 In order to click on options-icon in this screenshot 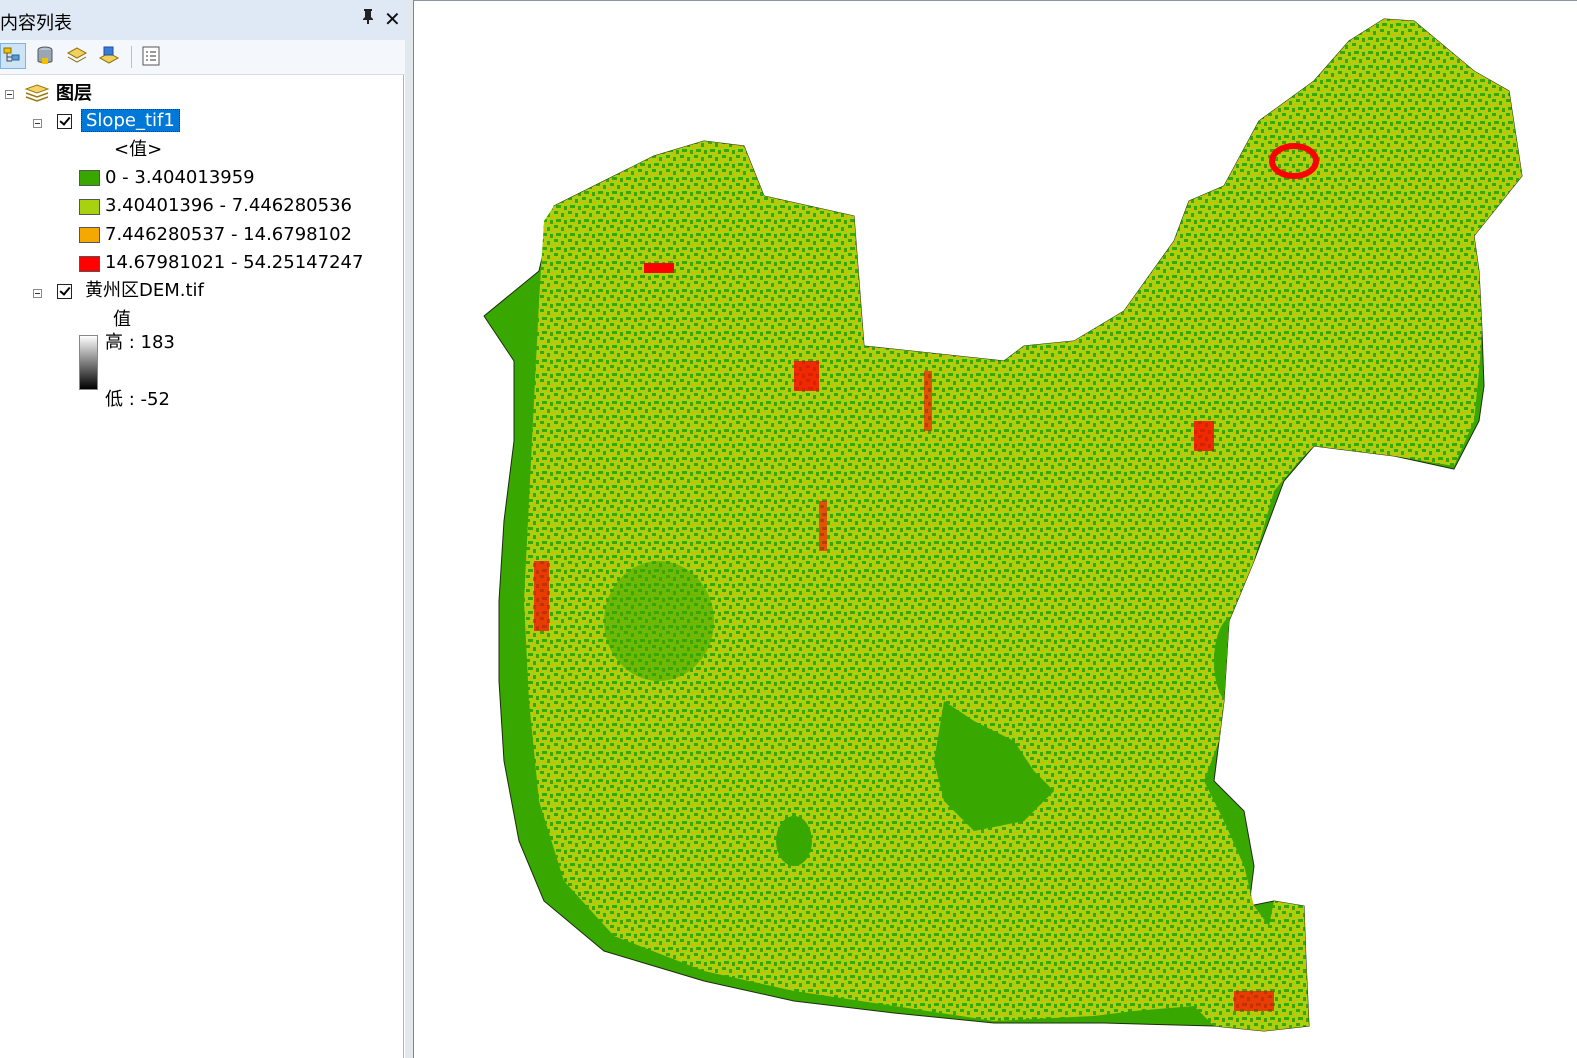, I will do `click(151, 56)`.